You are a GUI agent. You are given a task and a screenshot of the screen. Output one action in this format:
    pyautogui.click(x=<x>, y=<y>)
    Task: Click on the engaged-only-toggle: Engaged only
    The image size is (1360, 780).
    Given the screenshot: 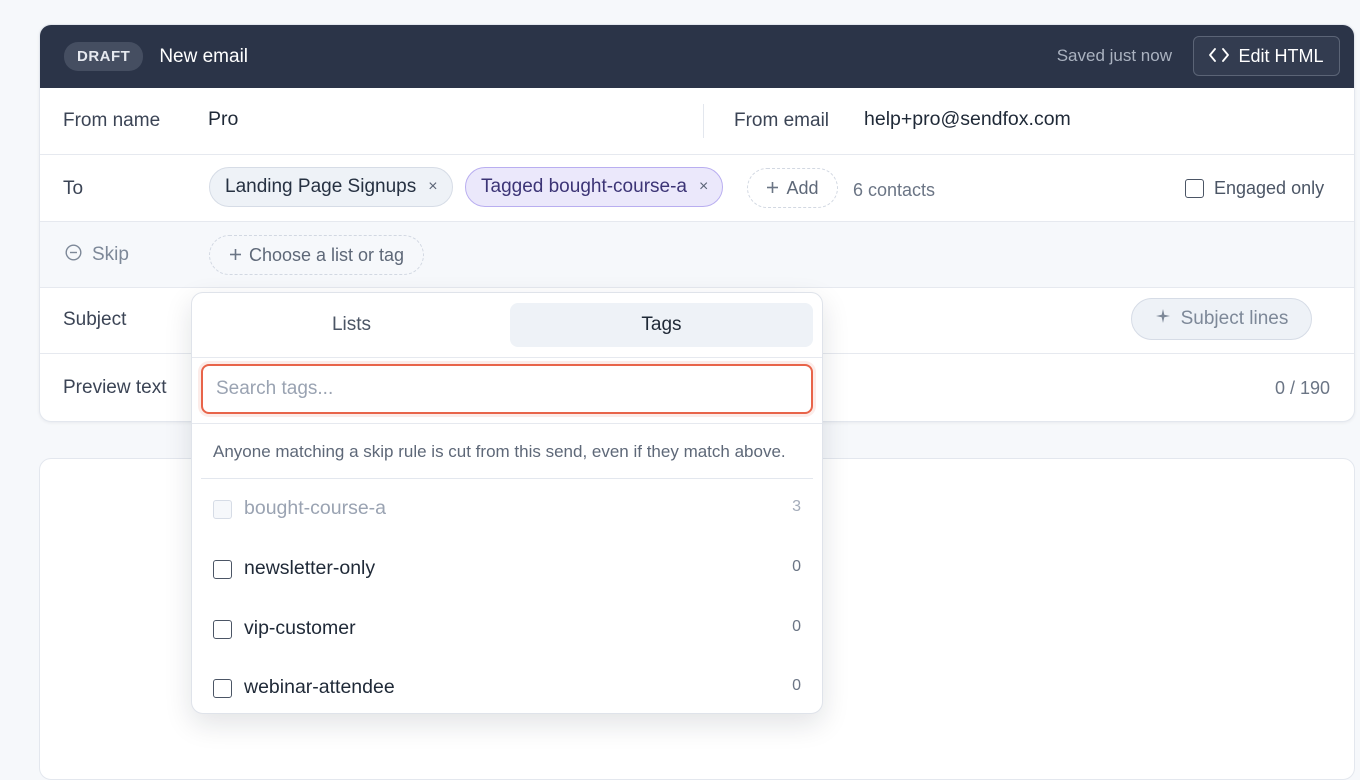 What is the action you would take?
    pyautogui.click(x=1254, y=188)
    